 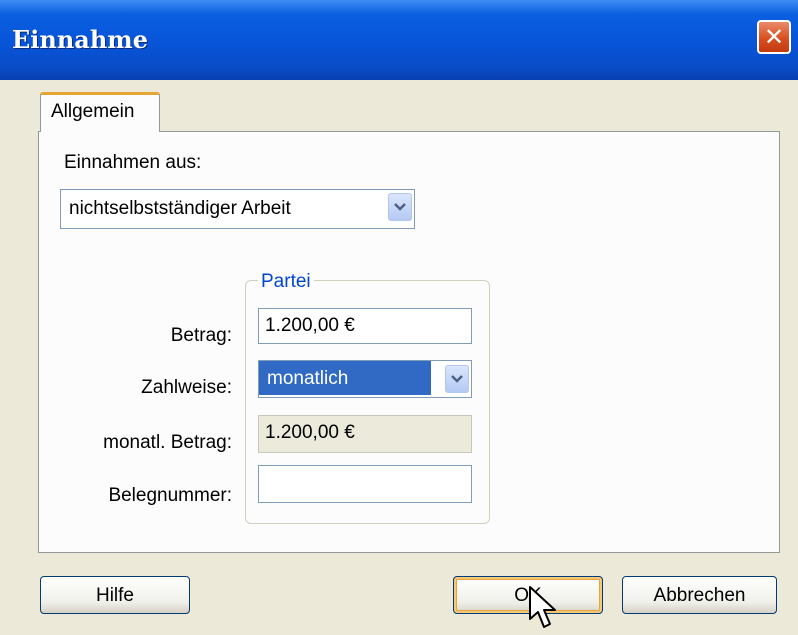 I want to click on close-button: ✕, so click(x=774, y=37).